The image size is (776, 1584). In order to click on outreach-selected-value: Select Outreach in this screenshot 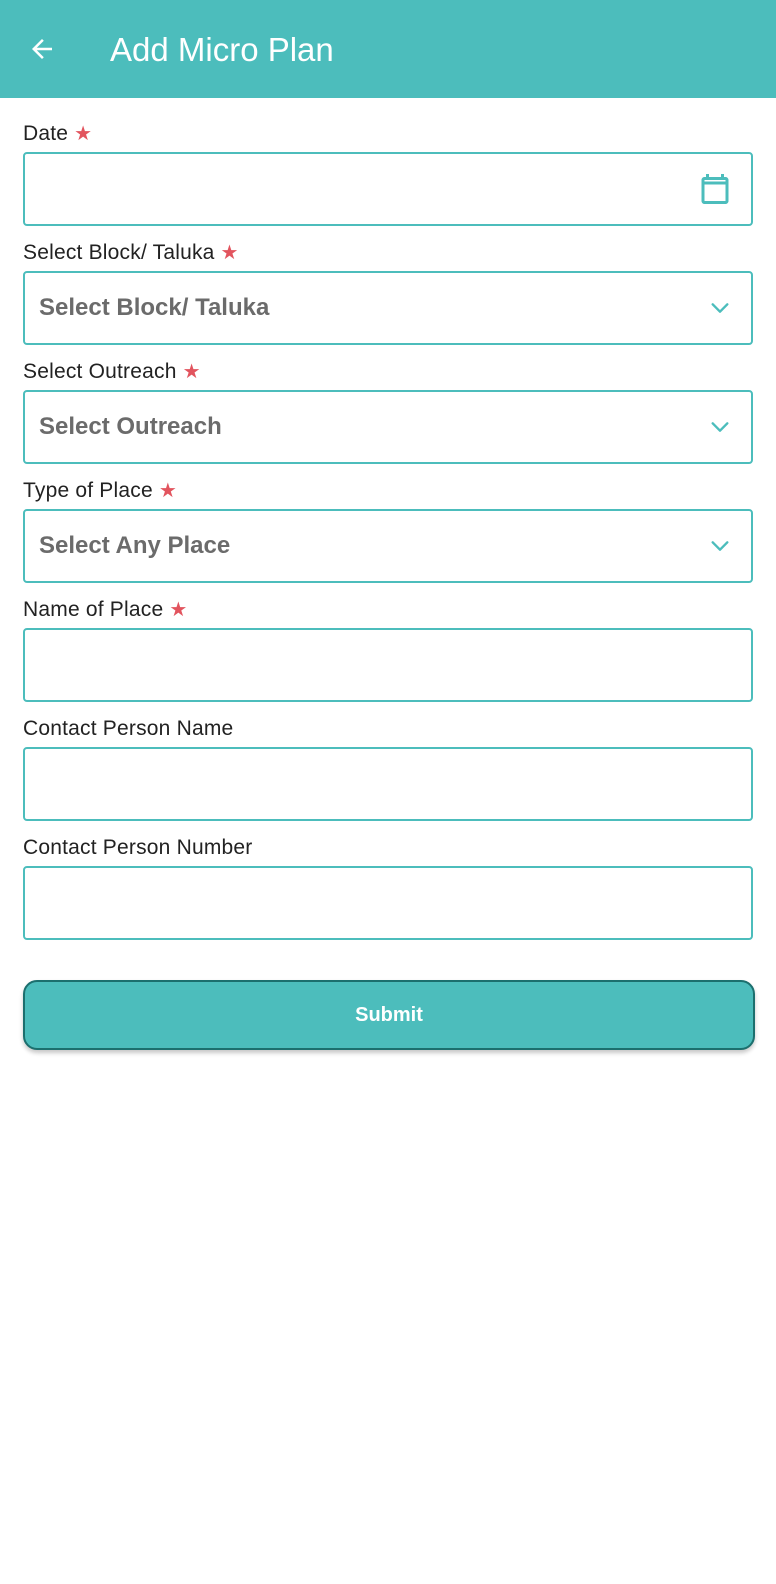, I will do `click(130, 426)`.